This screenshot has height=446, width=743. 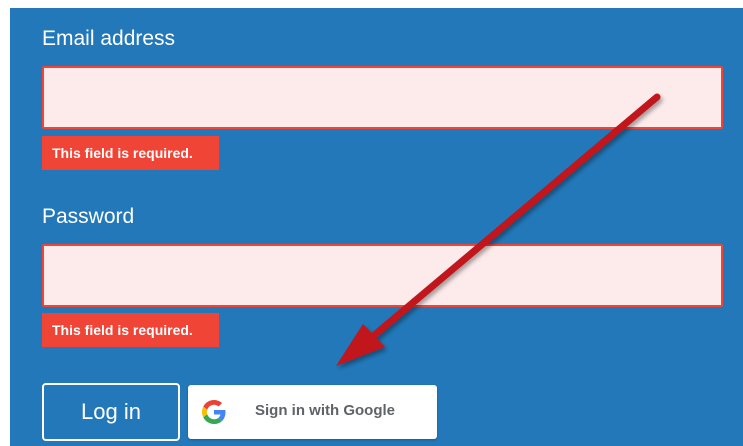 I want to click on password-field, so click(x=382, y=275).